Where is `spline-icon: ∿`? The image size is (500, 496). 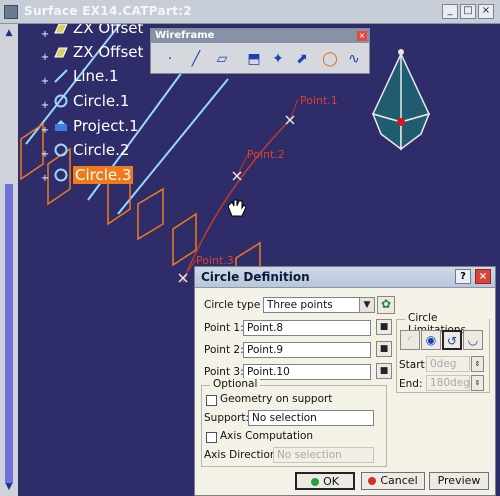 spline-icon: ∿ is located at coordinates (354, 59).